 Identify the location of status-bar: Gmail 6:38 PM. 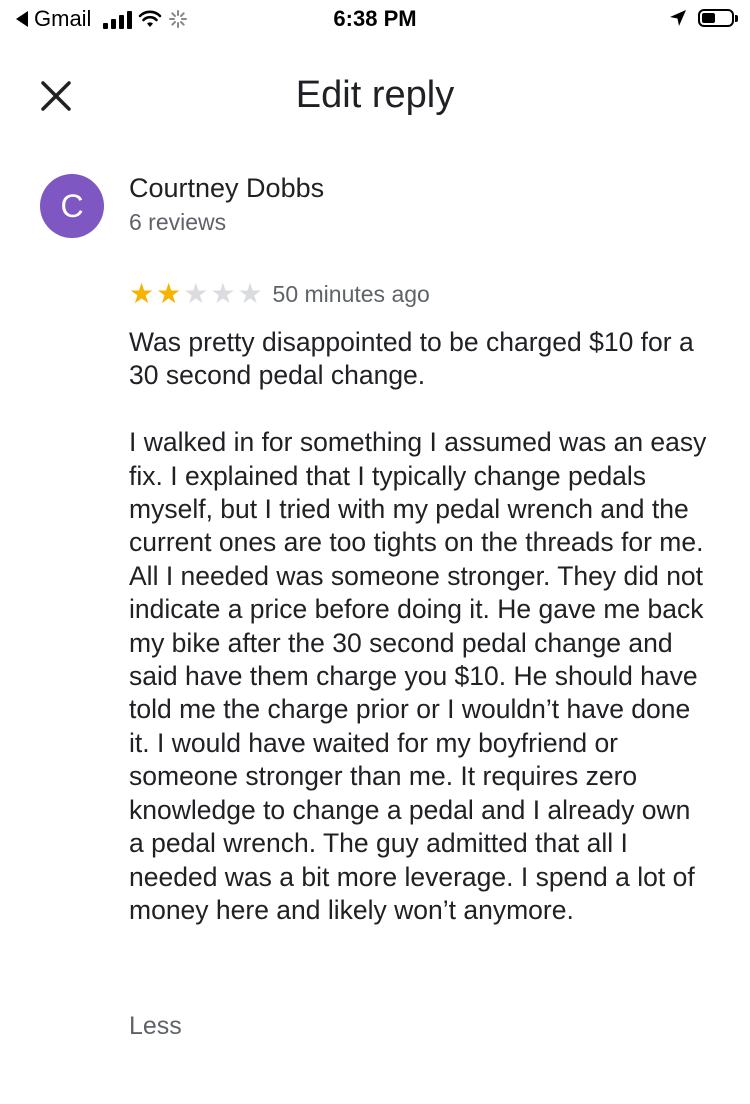
(375, 20).